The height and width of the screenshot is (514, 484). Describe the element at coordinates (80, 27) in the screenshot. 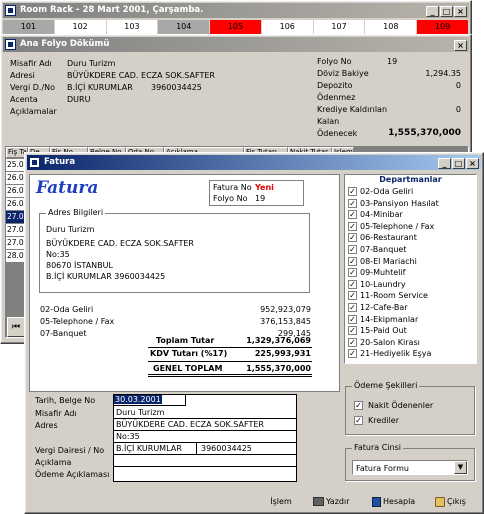

I see `room-cell: 102` at that location.